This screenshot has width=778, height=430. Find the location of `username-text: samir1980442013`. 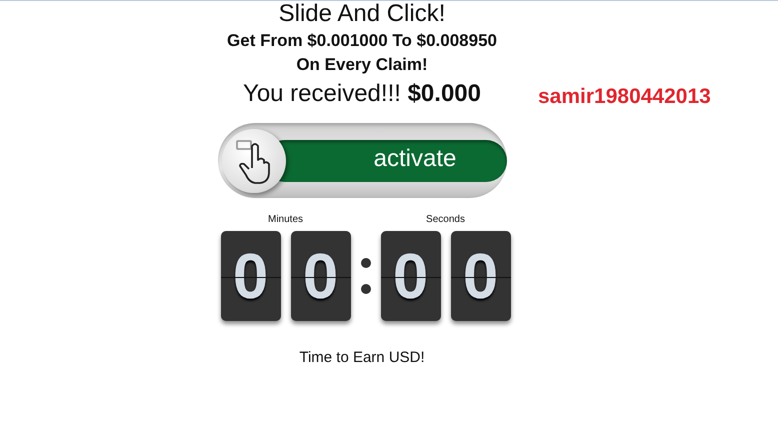

username-text: samir1980442013 is located at coordinates (624, 97).